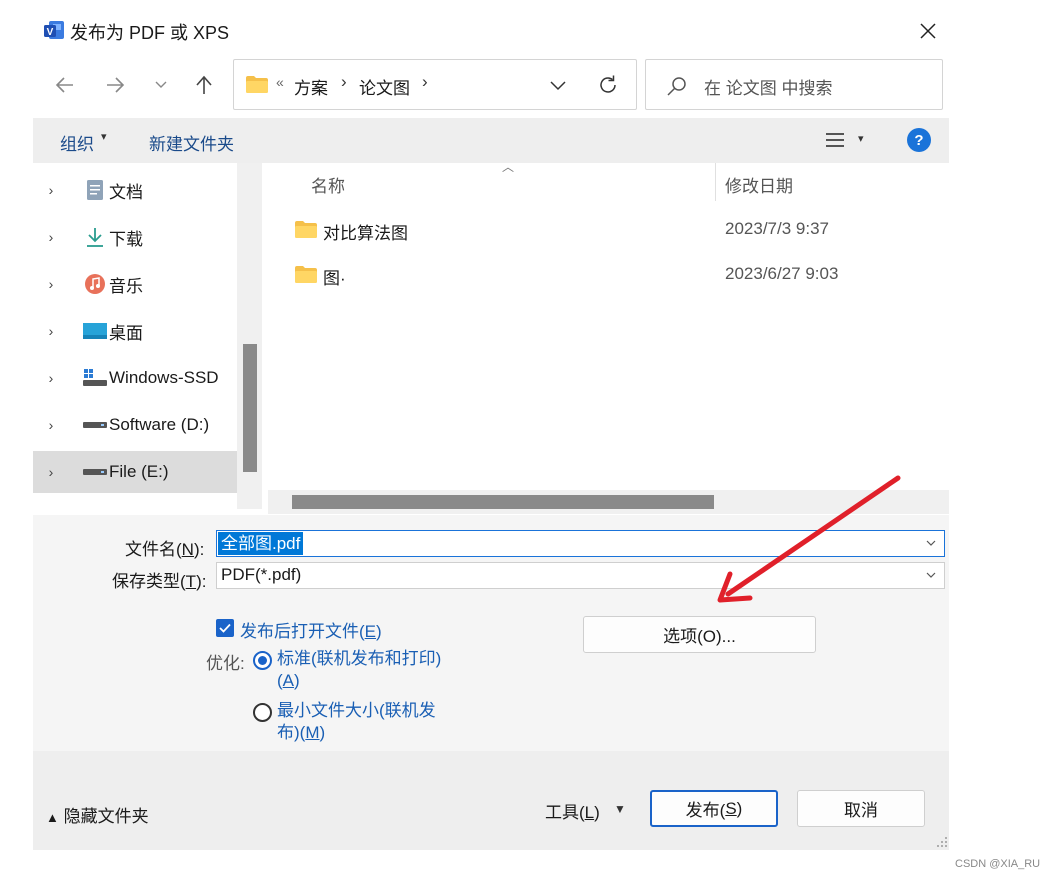  Describe the element at coordinates (608, 85) in the screenshot. I see `refresh-icon` at that location.